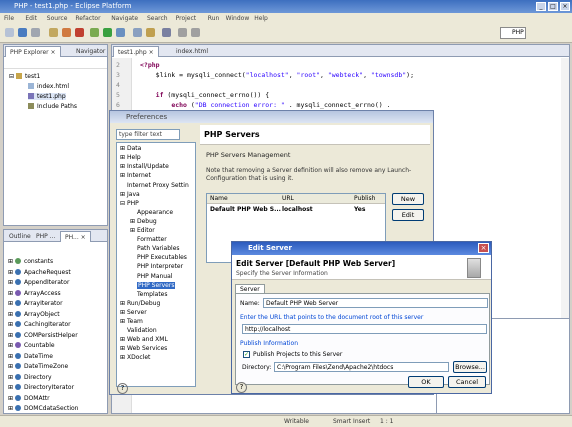 Image resolution: width=572 pixels, height=427 pixels. Describe the element at coordinates (38, 282) in the screenshot. I see `outline-item: ⊞ AppendIterator` at that location.